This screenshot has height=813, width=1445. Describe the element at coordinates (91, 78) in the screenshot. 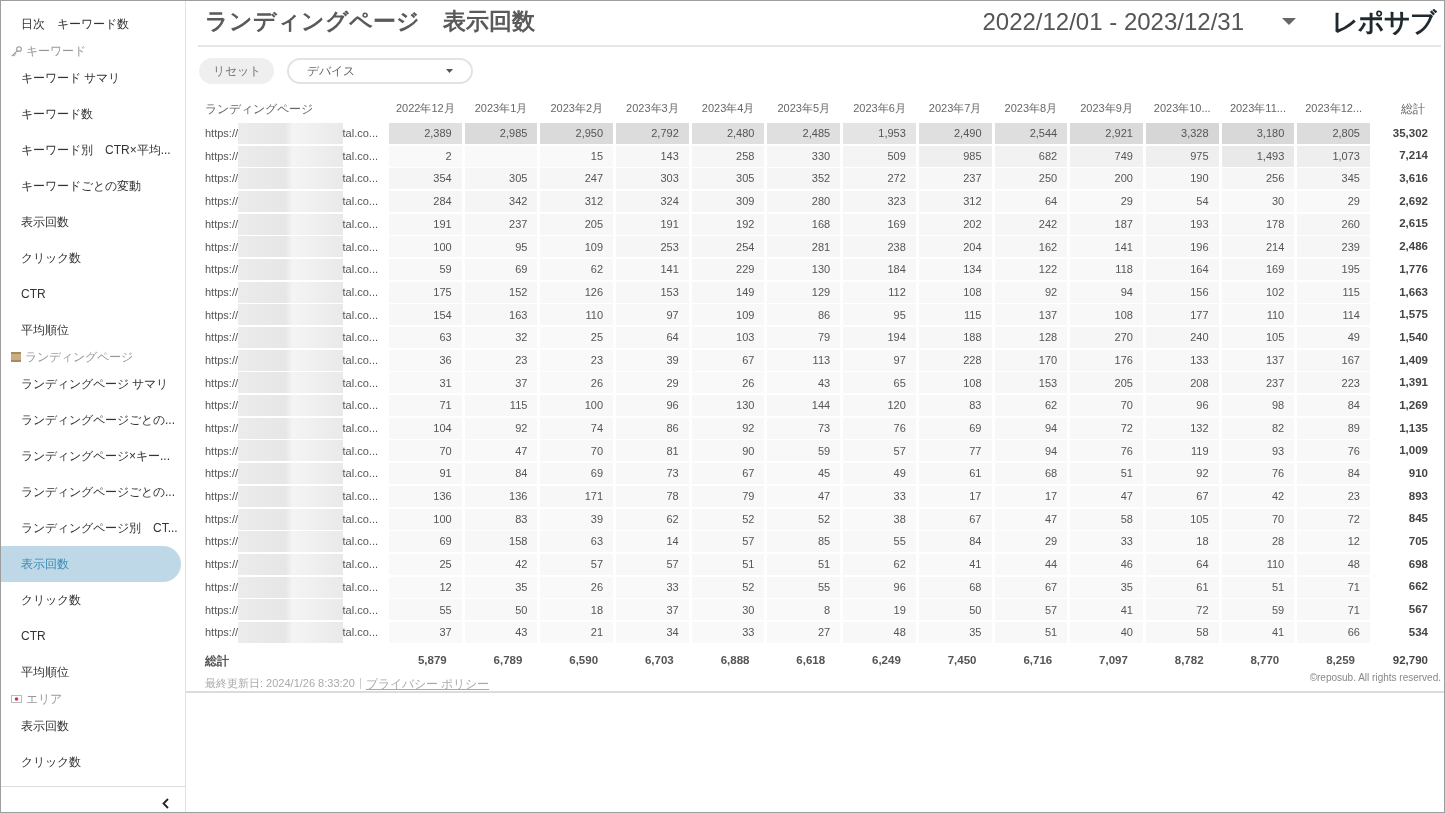

I see `nav-item: キーワード サマリ` at that location.